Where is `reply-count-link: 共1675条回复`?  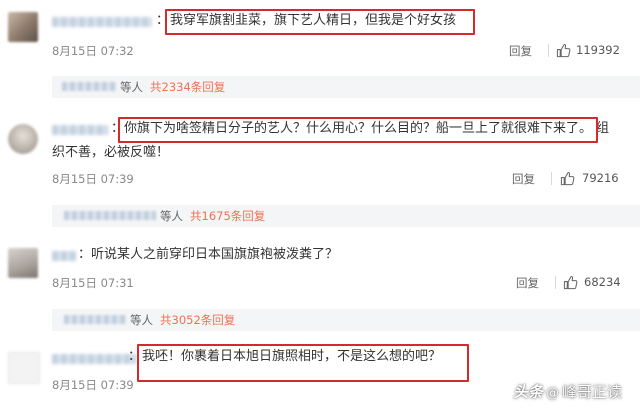
reply-count-link: 共1675条回复 is located at coordinates (227, 216).